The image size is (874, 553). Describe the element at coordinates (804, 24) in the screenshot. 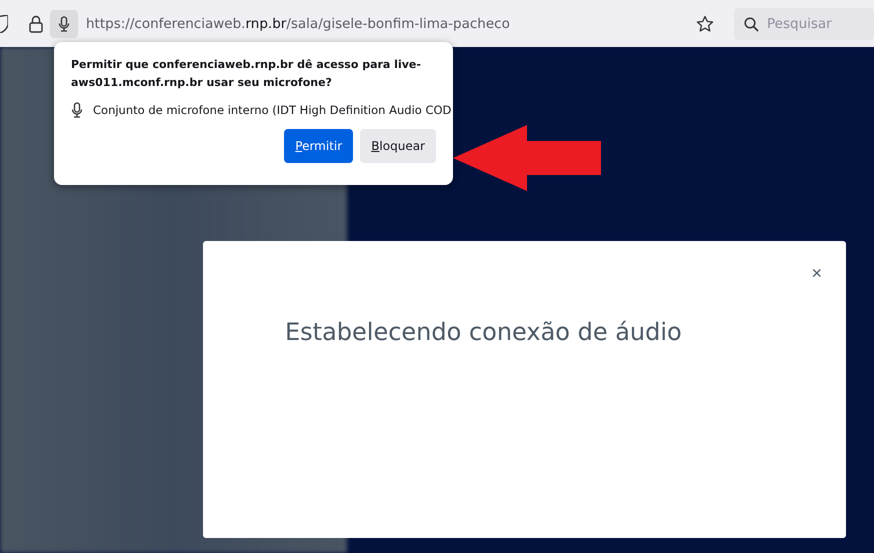

I see `search-field: Pesquisar` at that location.